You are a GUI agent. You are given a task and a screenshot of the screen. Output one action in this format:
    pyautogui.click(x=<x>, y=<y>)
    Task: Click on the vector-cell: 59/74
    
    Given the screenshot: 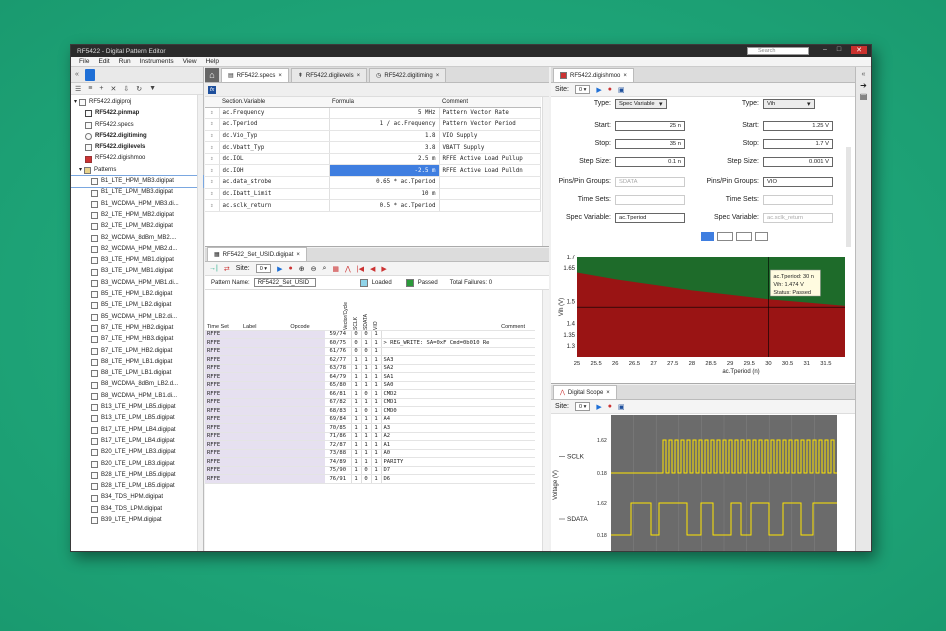 What is the action you would take?
    pyautogui.click(x=338, y=334)
    